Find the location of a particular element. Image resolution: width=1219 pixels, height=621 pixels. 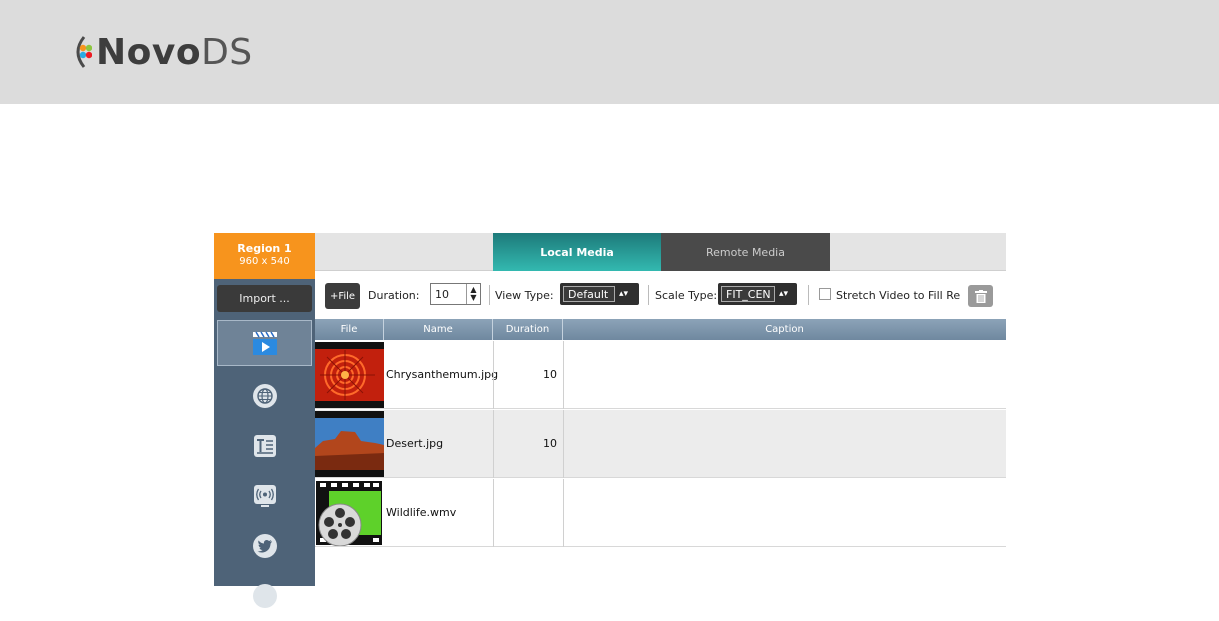

file-name: Chrysanthemum.jpg is located at coordinates (442, 374).